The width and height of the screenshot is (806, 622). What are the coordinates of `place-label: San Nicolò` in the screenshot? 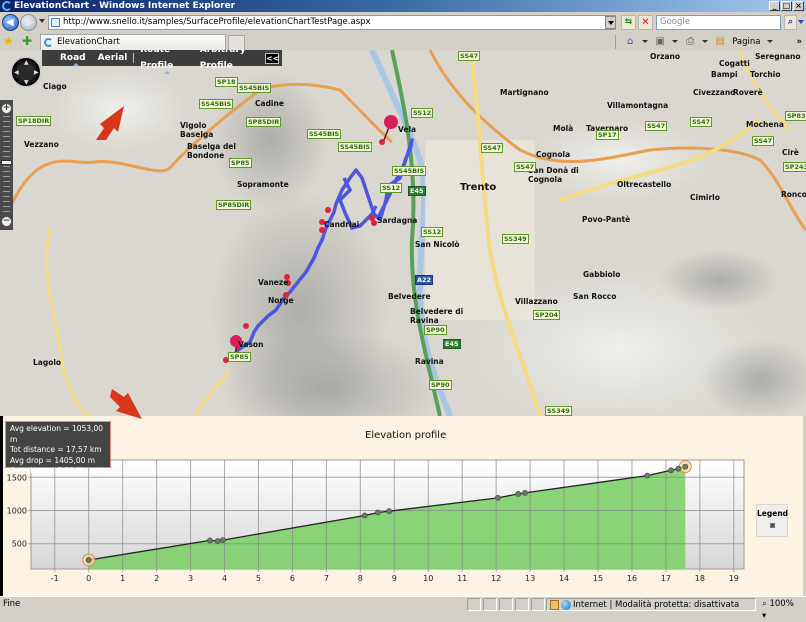 It's located at (437, 244).